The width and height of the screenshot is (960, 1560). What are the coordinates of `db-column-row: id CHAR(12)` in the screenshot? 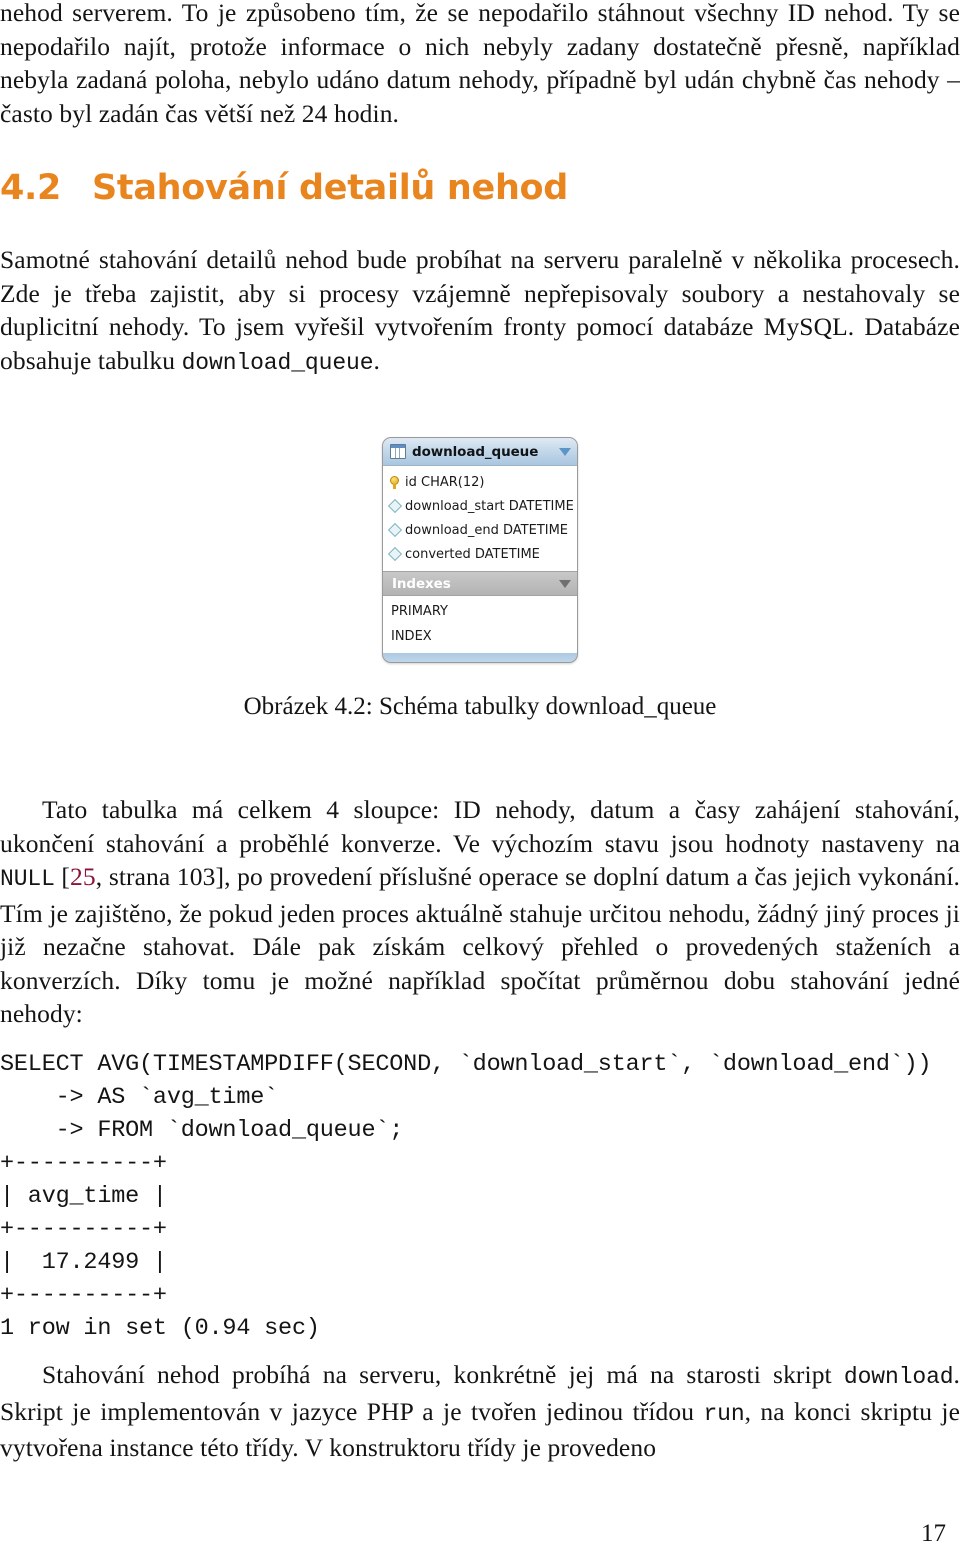 It's located at (480, 482).